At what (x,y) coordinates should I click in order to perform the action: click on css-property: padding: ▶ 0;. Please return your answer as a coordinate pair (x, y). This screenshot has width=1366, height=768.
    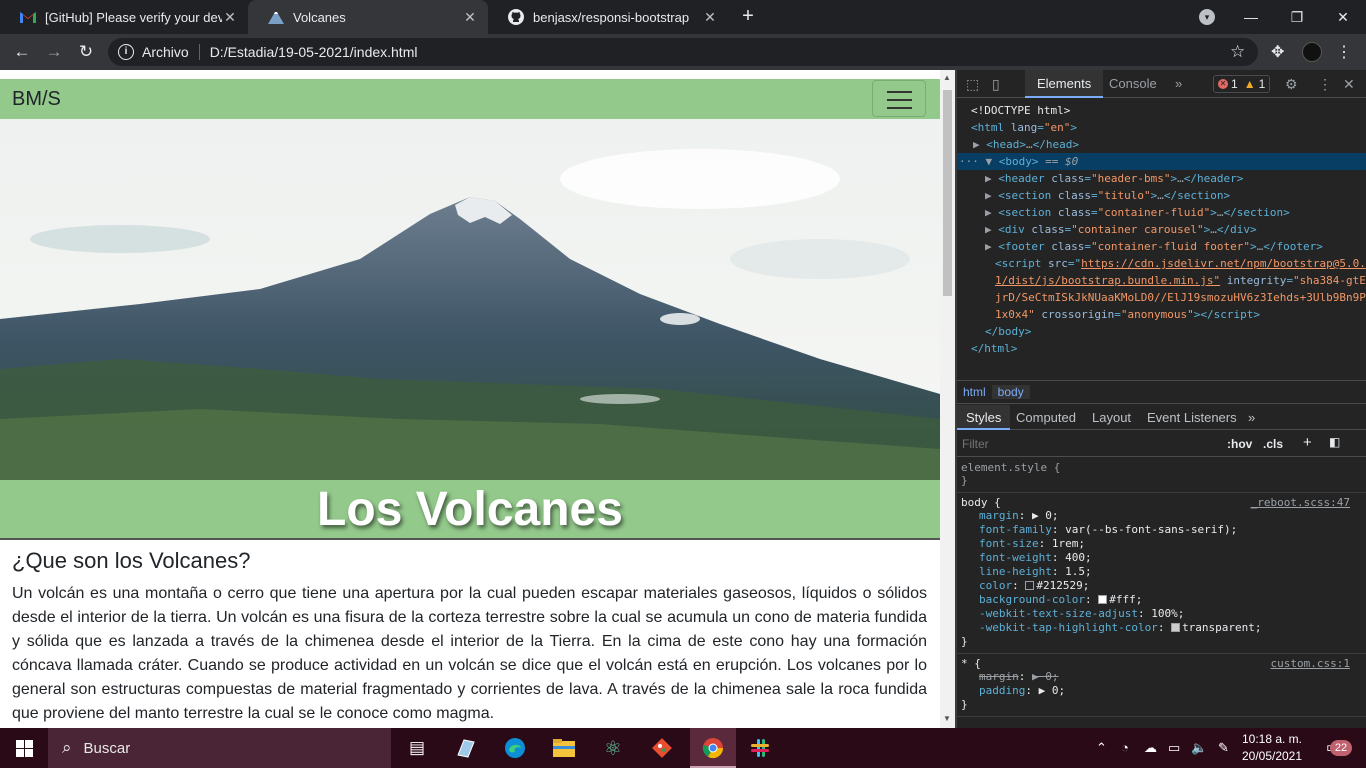
    Looking at the image, I should click on (1161, 691).